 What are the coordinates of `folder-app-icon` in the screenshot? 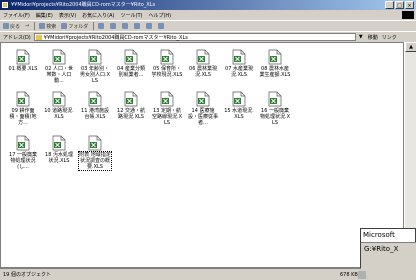 It's located at (5, 5).